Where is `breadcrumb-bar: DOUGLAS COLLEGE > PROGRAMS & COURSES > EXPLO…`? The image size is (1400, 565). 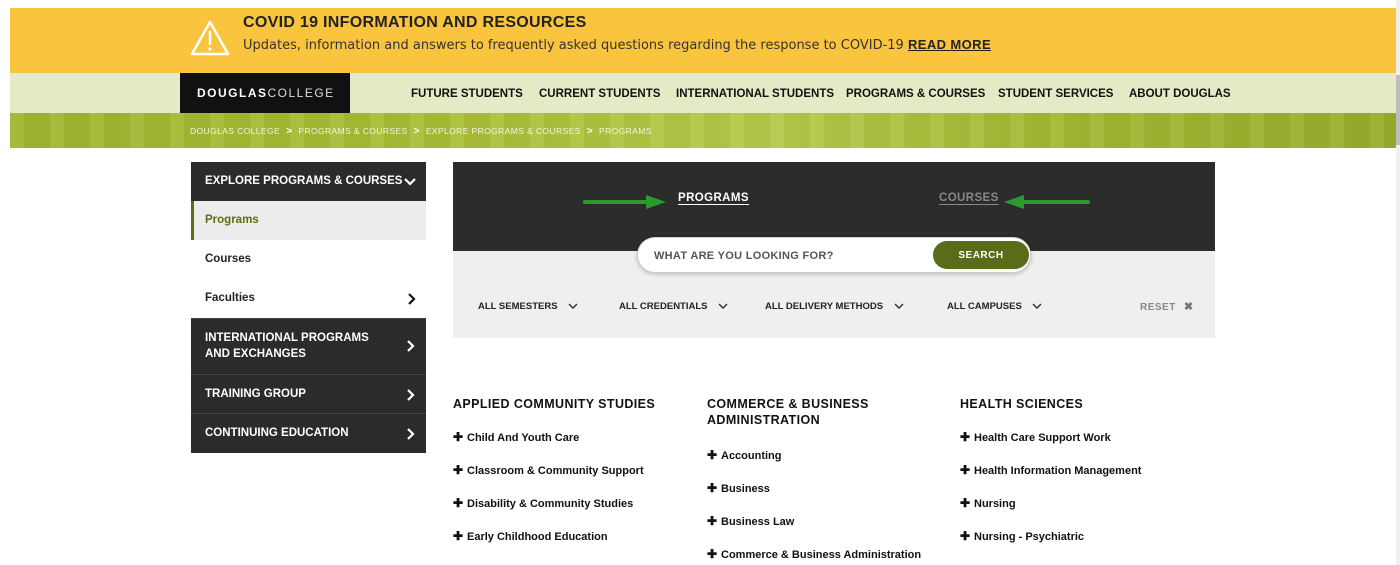
breadcrumb-bar: DOUGLAS COLLEGE > PROGRAMS & COURSES > EXPLO… is located at coordinates (703, 130).